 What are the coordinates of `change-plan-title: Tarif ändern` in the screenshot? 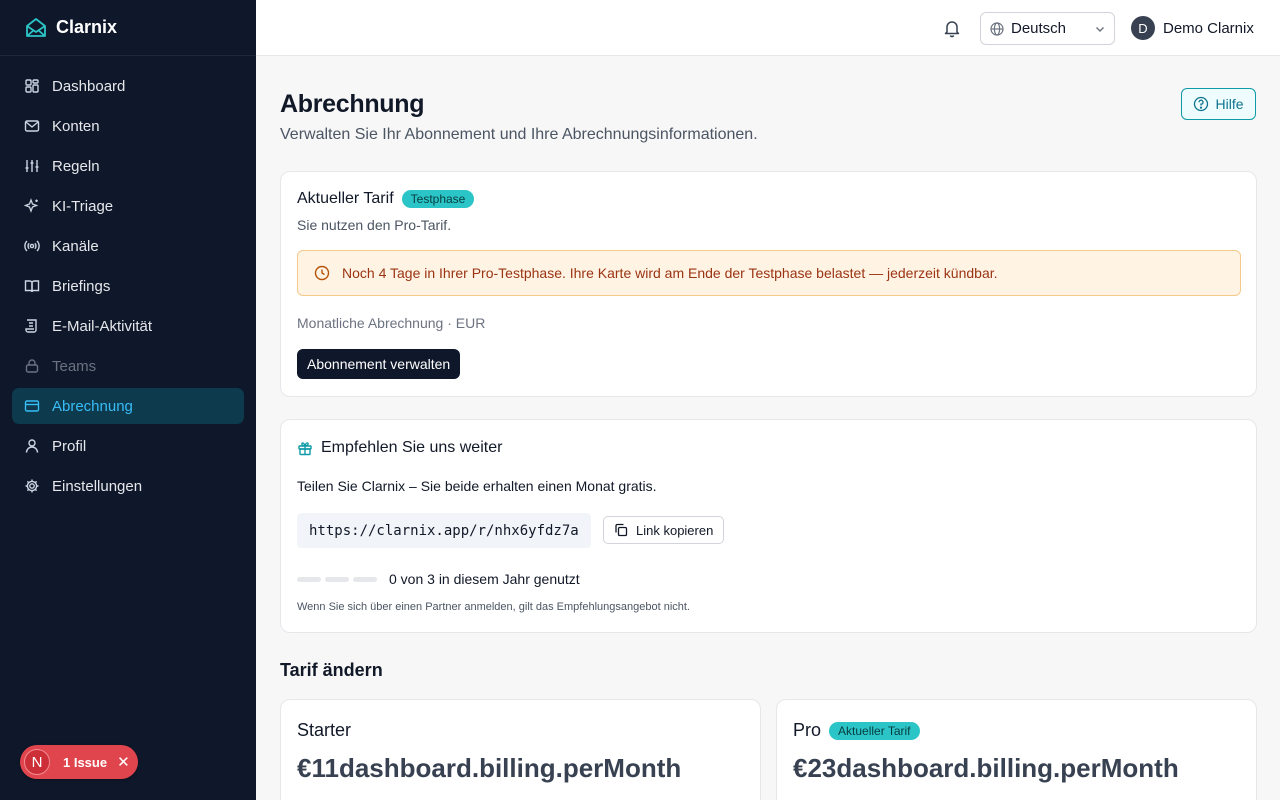 It's located at (331, 670).